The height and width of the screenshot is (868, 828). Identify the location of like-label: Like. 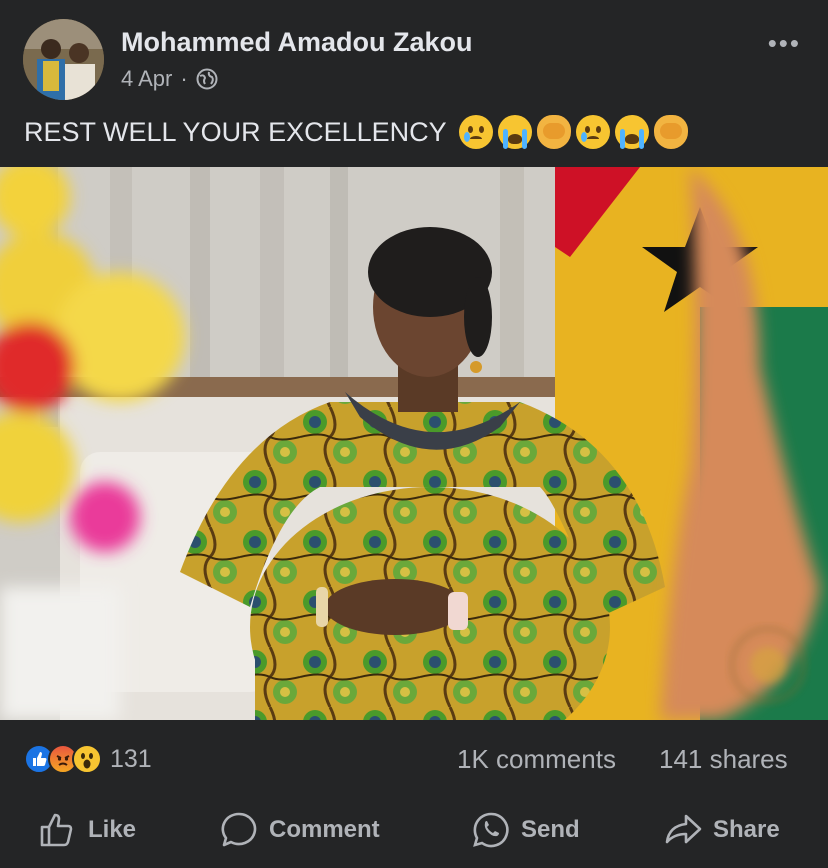
(112, 829).